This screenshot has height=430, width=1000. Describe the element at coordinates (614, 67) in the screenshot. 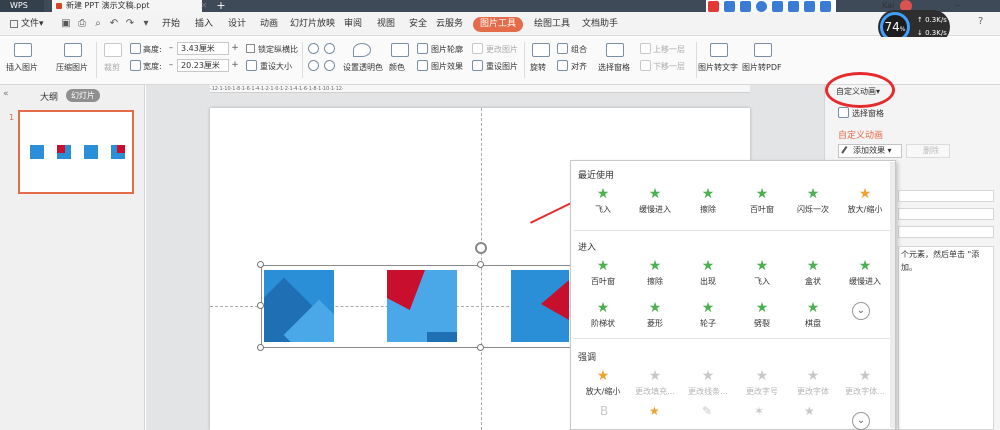

I see `selection-pane-button: 选择窗格` at that location.